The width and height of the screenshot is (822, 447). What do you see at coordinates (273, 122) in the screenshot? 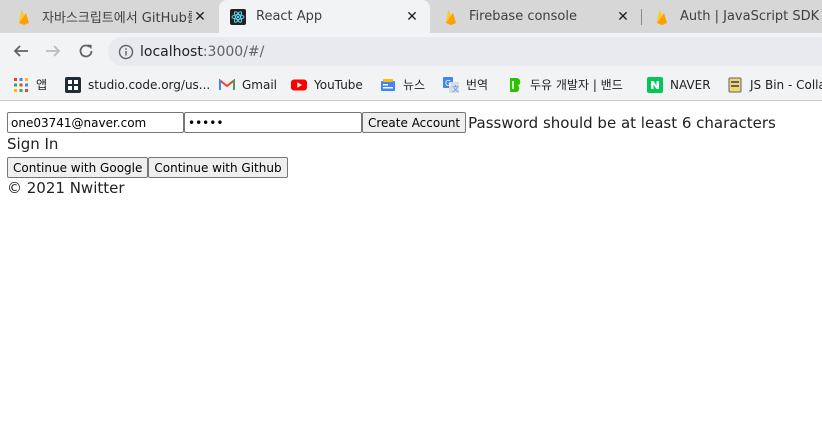
I see `password-input: •••••` at bounding box center [273, 122].